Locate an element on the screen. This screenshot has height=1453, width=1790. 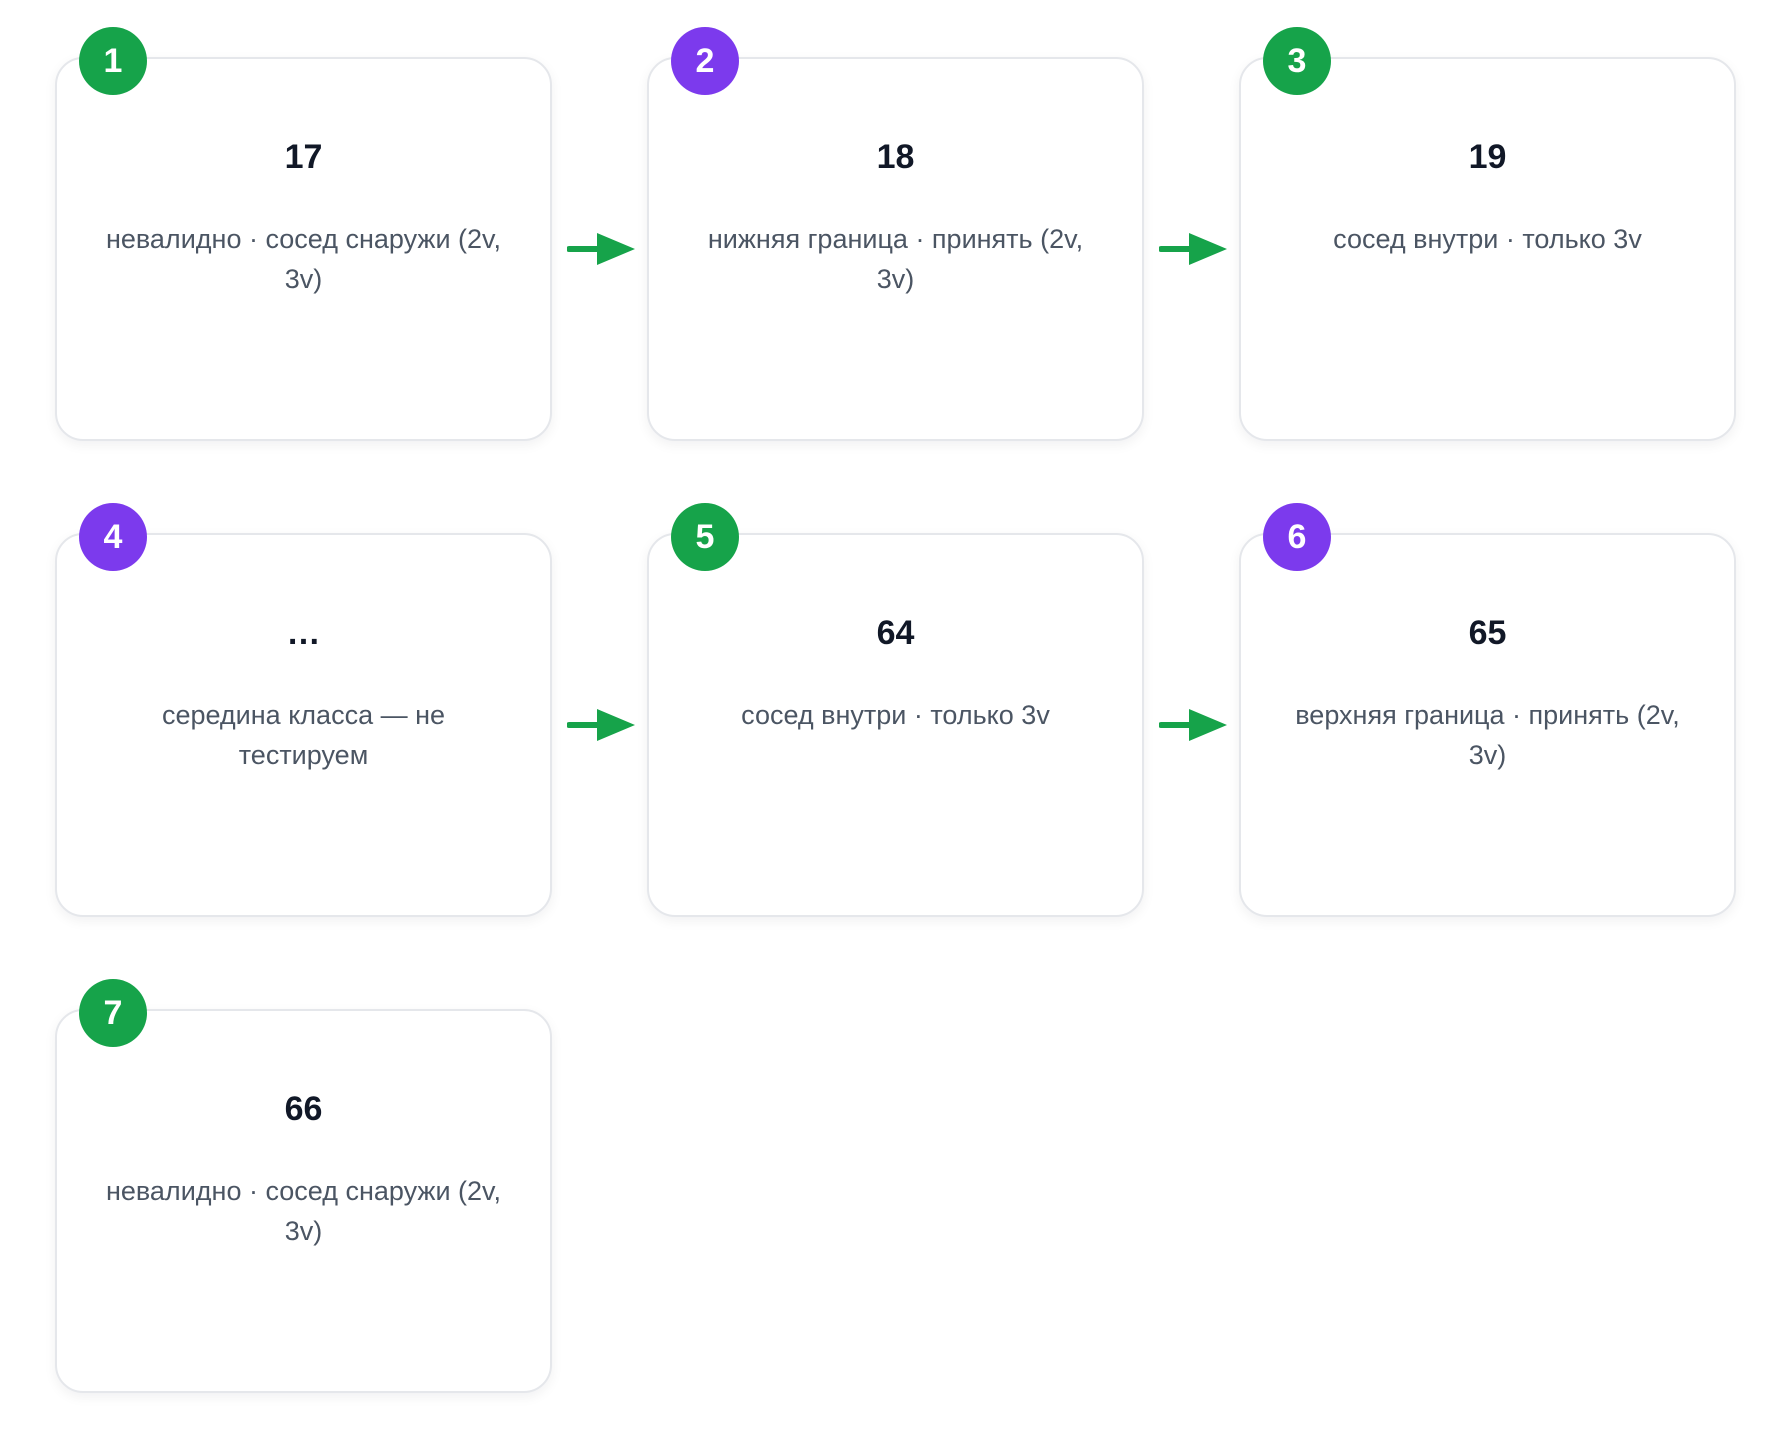
step-card-3: 19 сосед внутри · только 3v is located at coordinates (1487, 249).